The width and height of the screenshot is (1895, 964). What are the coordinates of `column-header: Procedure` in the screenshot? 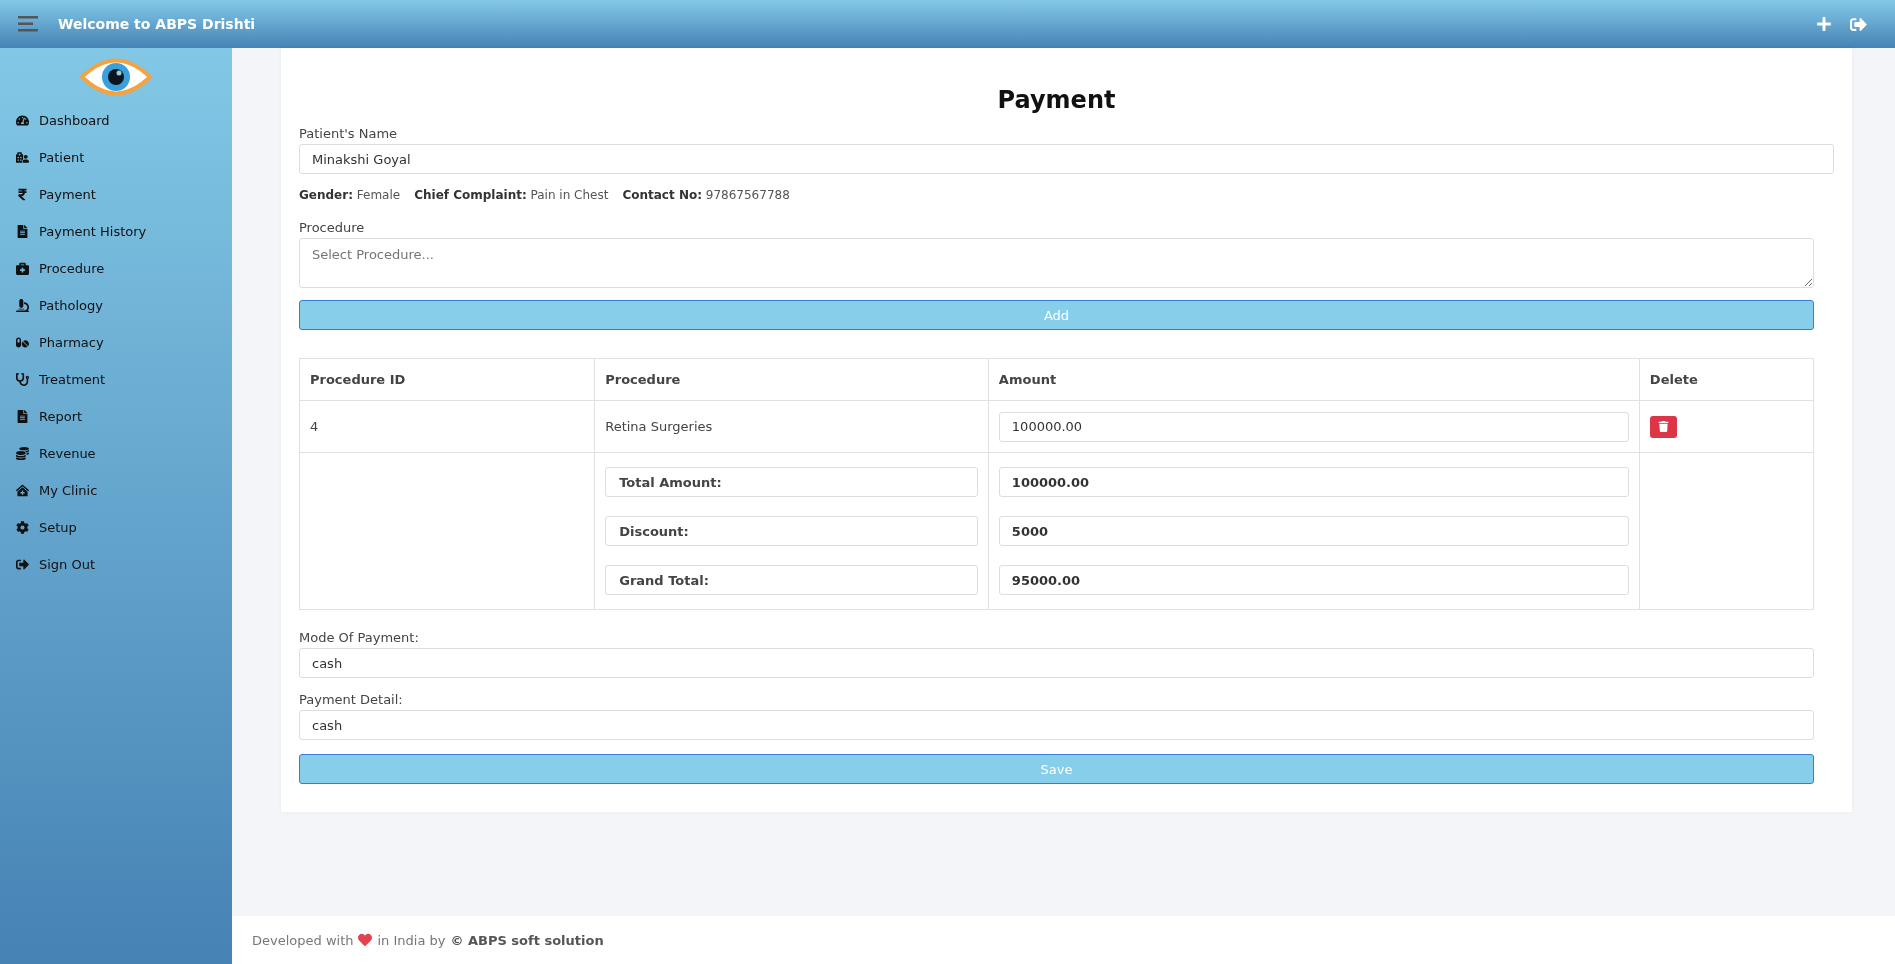 It's located at (791, 379).